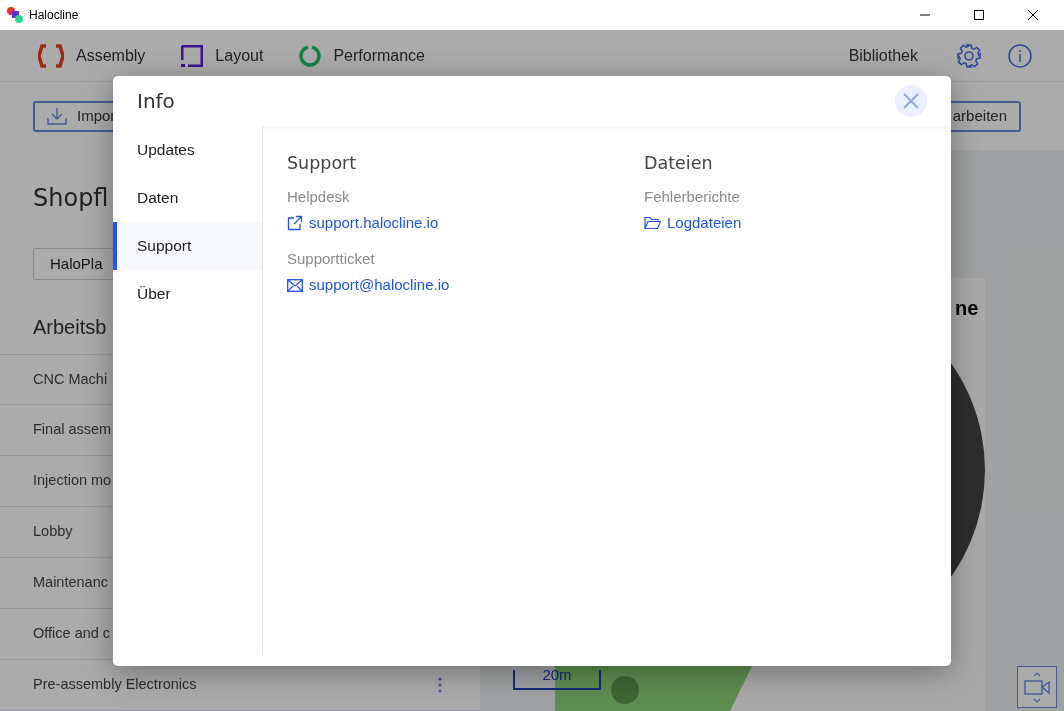  Describe the element at coordinates (679, 163) in the screenshot. I see `section-heading: Dateien` at that location.